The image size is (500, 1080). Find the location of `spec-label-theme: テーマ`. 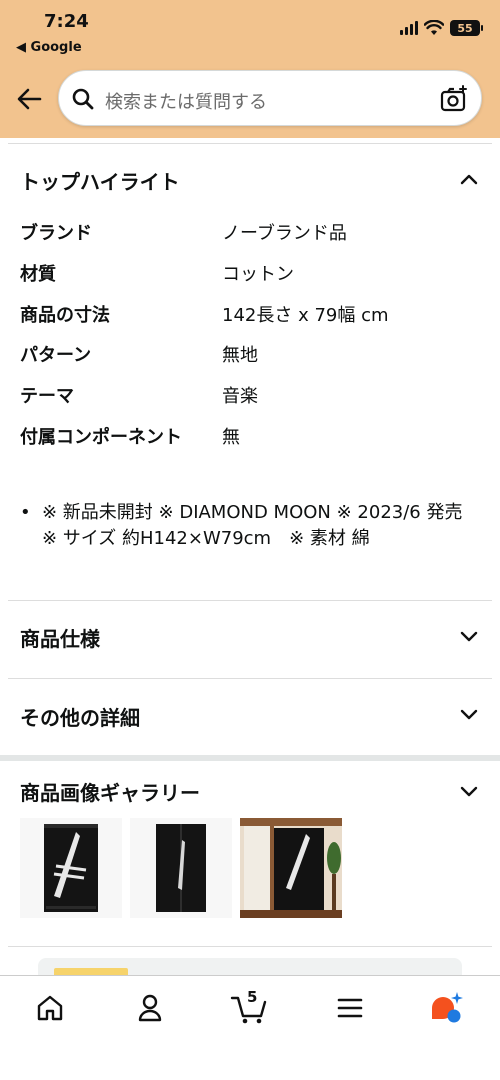

spec-label-theme: テーマ is located at coordinates (47, 396).